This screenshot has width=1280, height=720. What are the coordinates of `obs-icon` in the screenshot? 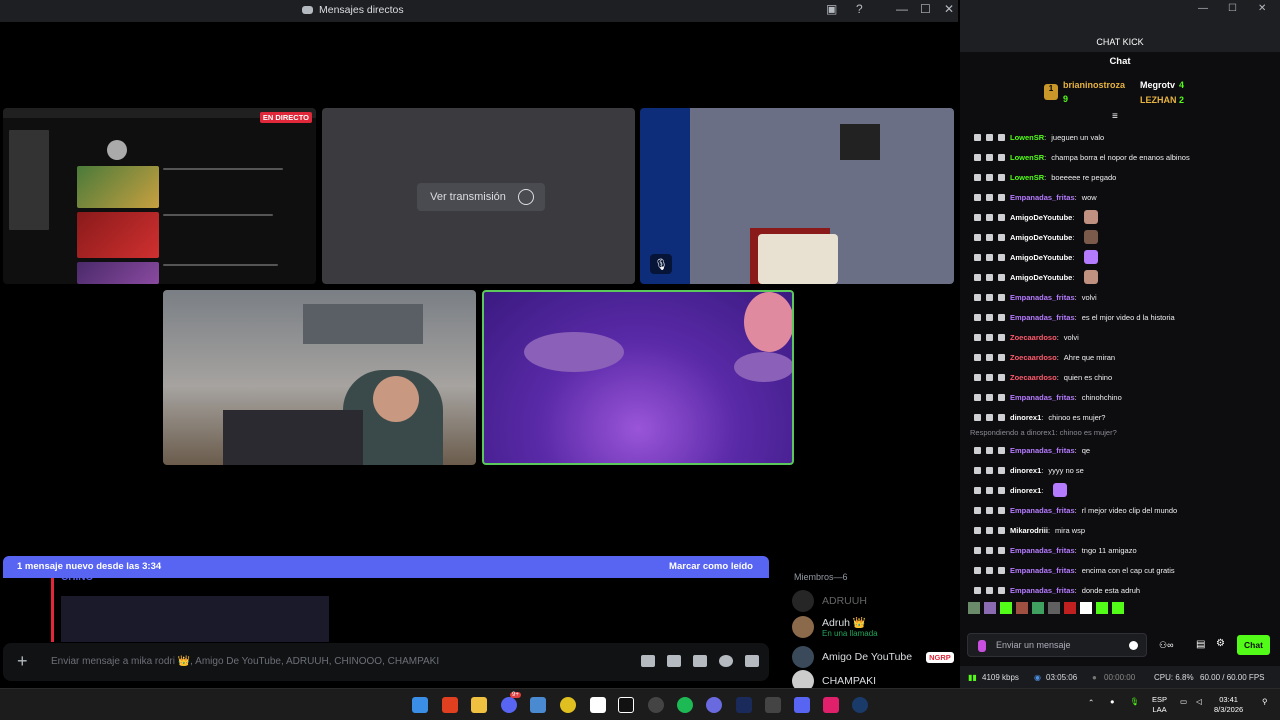 It's located at (714, 705).